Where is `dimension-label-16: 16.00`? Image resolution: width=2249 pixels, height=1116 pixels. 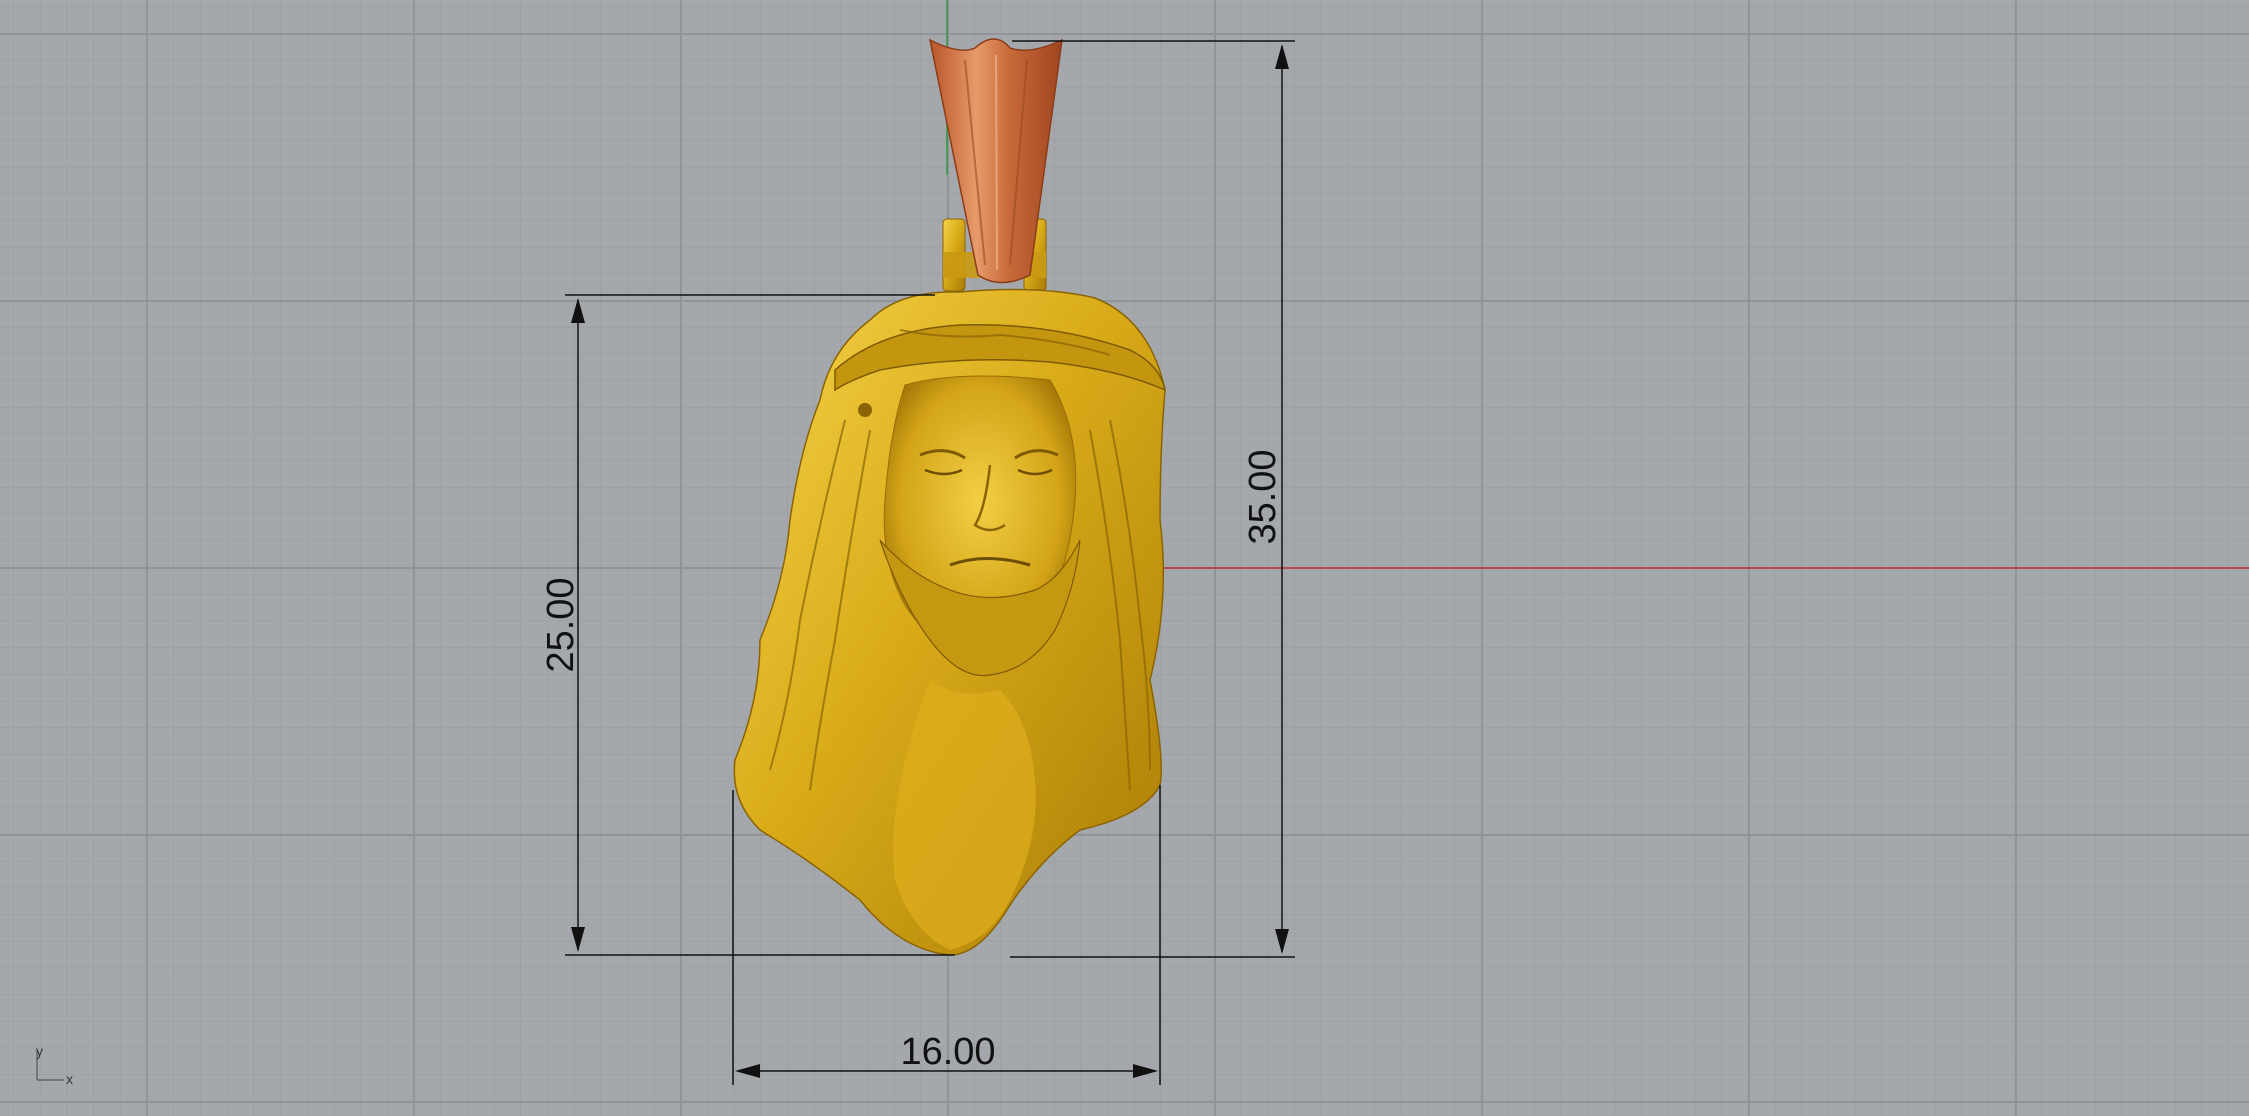
dimension-label-16: 16.00 is located at coordinates (947, 1052).